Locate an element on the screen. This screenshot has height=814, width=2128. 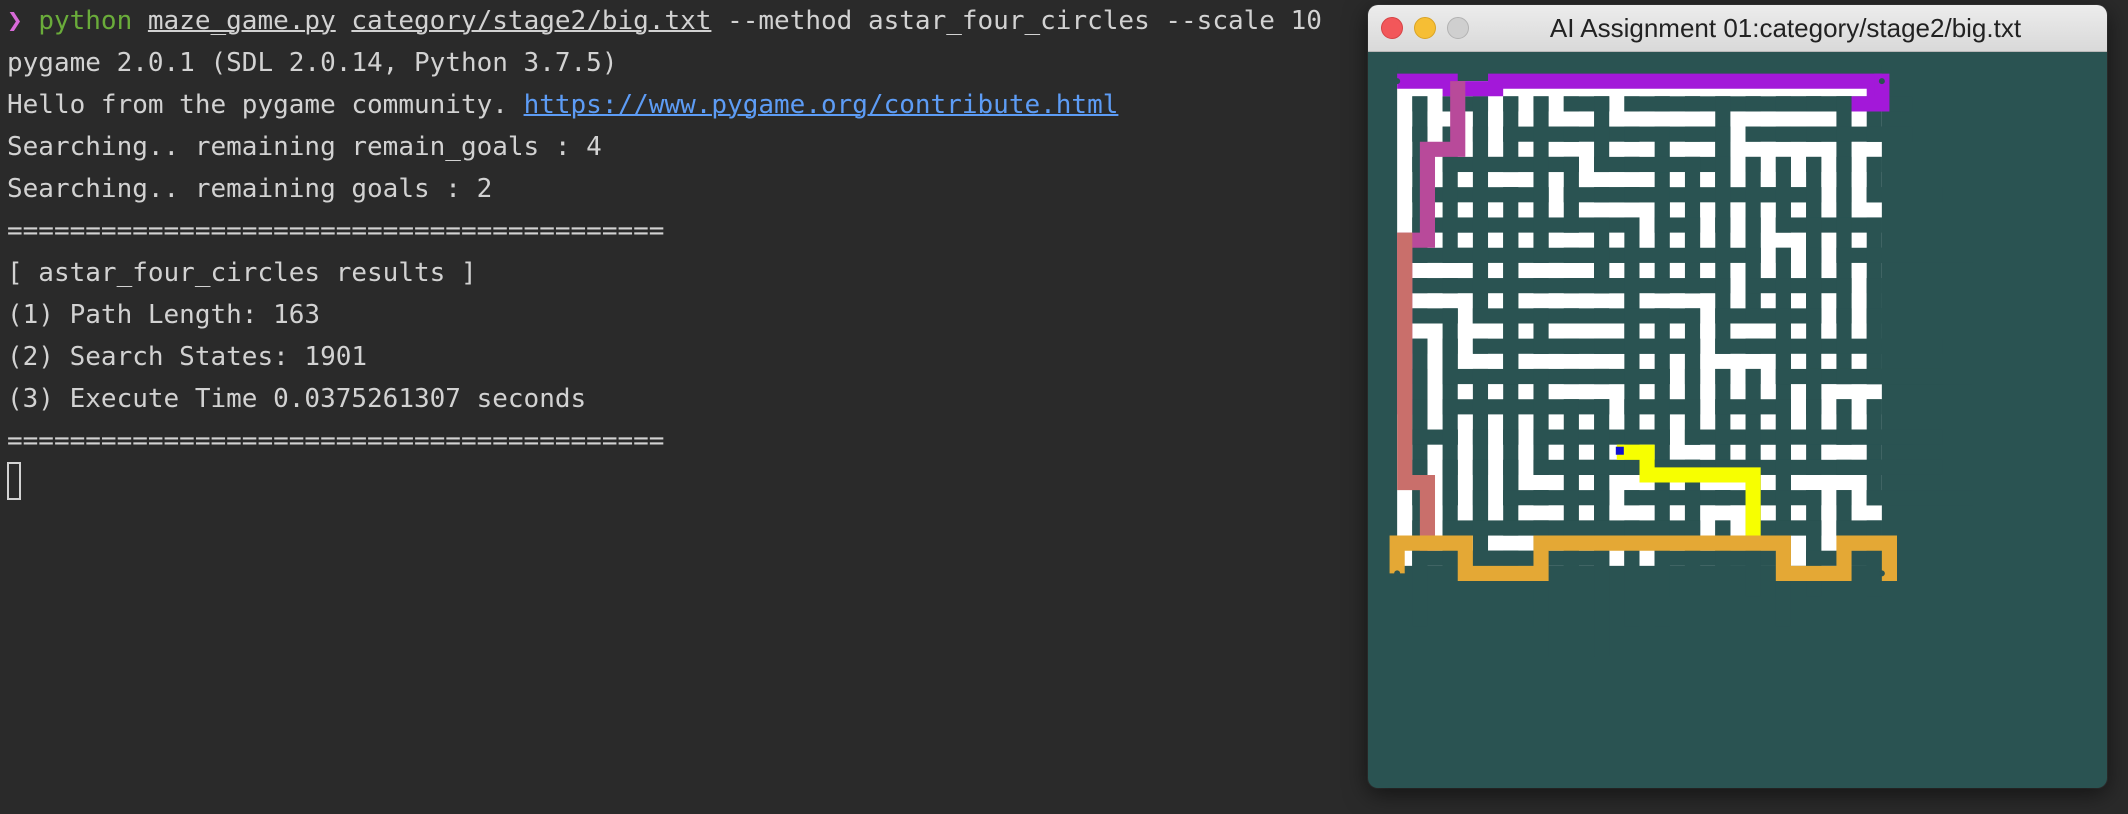
execute-time-line: (3) Execute Time 0.0375261307 seconds is located at coordinates (297, 399).